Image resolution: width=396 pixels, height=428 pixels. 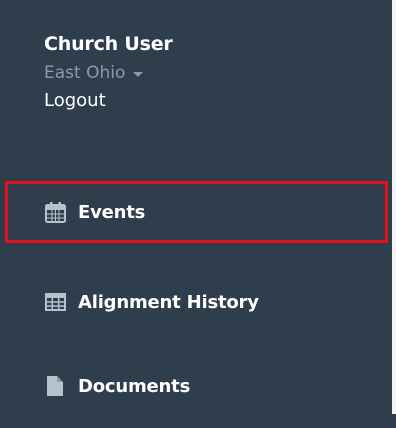 I want to click on sidebar-item-label: Events, so click(x=112, y=212).